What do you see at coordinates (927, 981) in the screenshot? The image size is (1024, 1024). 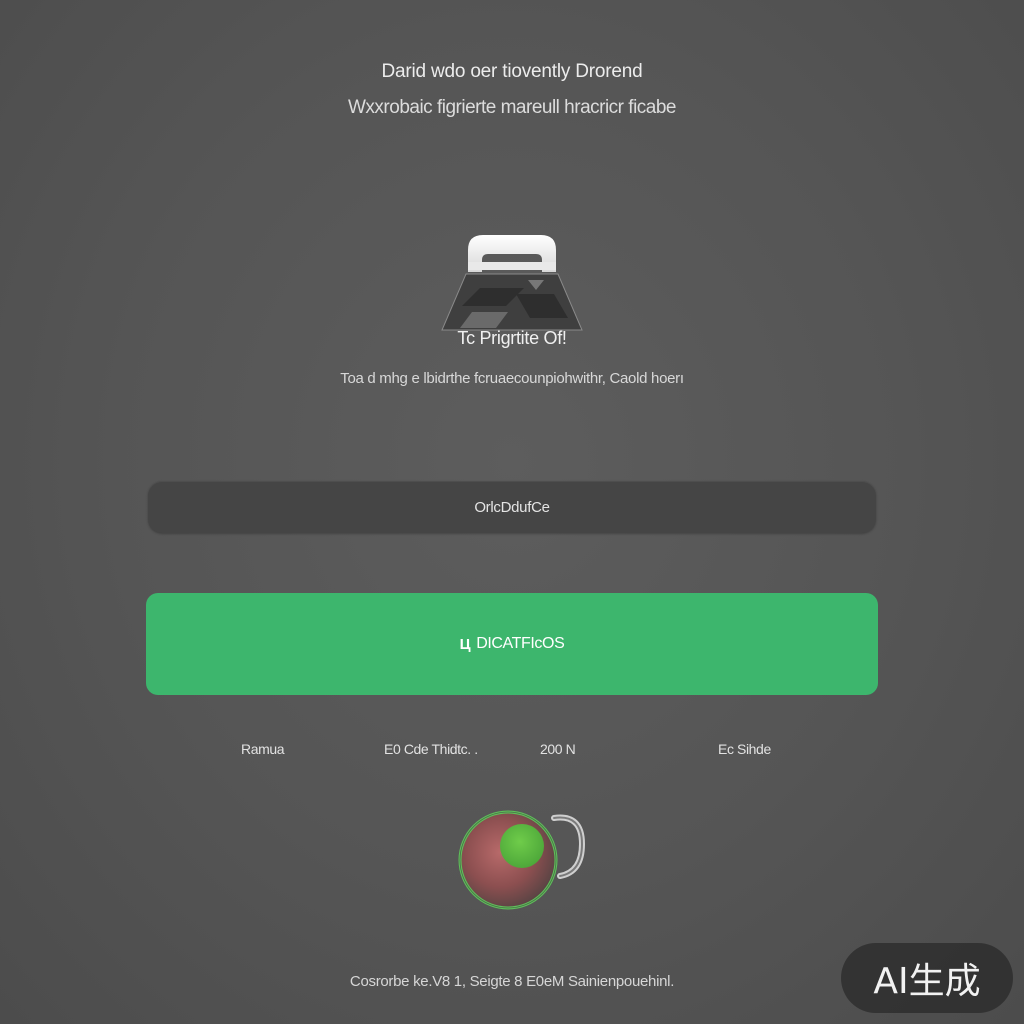 I see `watermark-label: AI生成` at bounding box center [927, 981].